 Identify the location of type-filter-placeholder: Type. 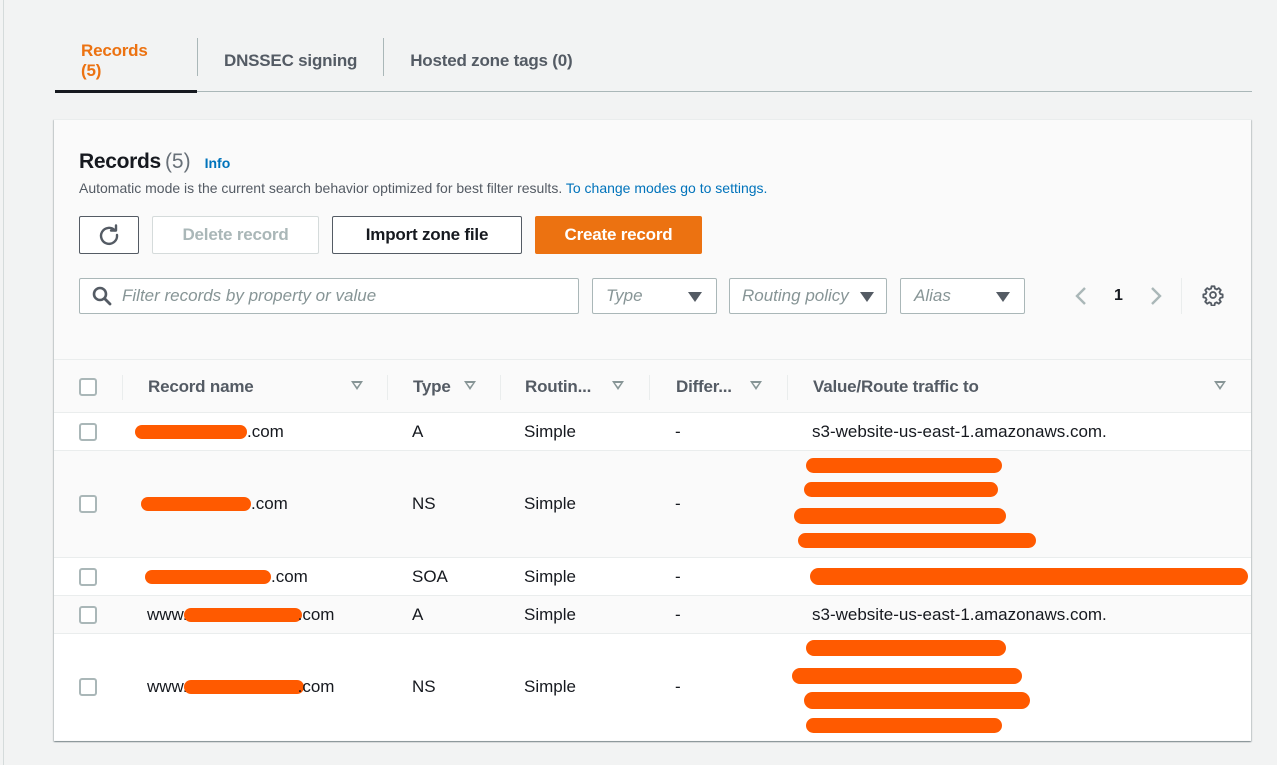
(624, 295).